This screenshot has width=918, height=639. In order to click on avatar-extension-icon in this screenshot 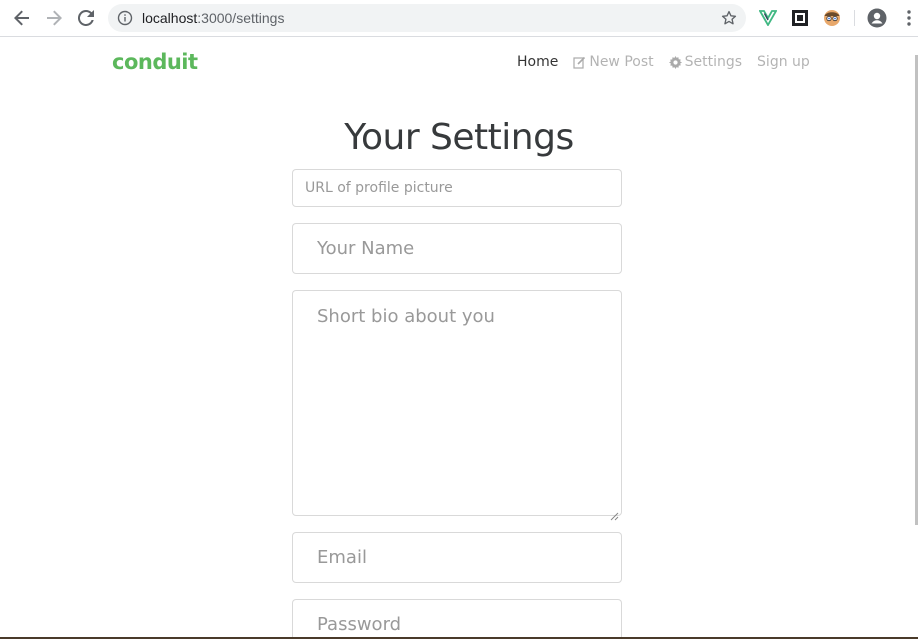, I will do `click(832, 18)`.